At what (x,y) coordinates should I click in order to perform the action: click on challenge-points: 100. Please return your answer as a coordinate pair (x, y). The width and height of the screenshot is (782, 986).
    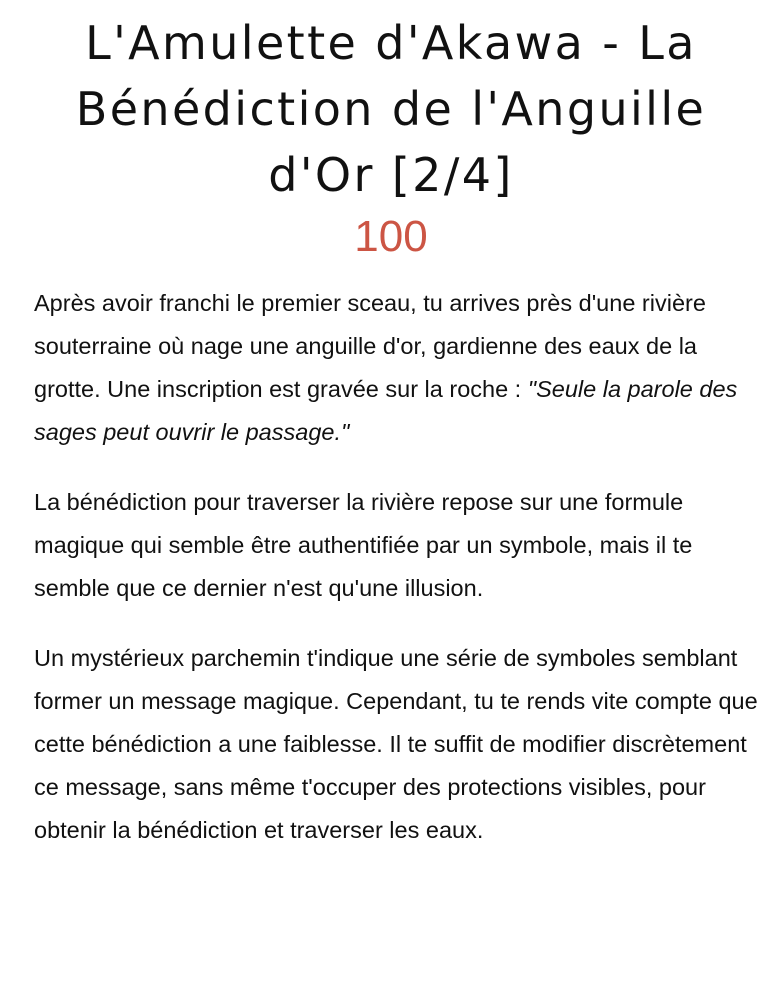
    Looking at the image, I should click on (391, 236).